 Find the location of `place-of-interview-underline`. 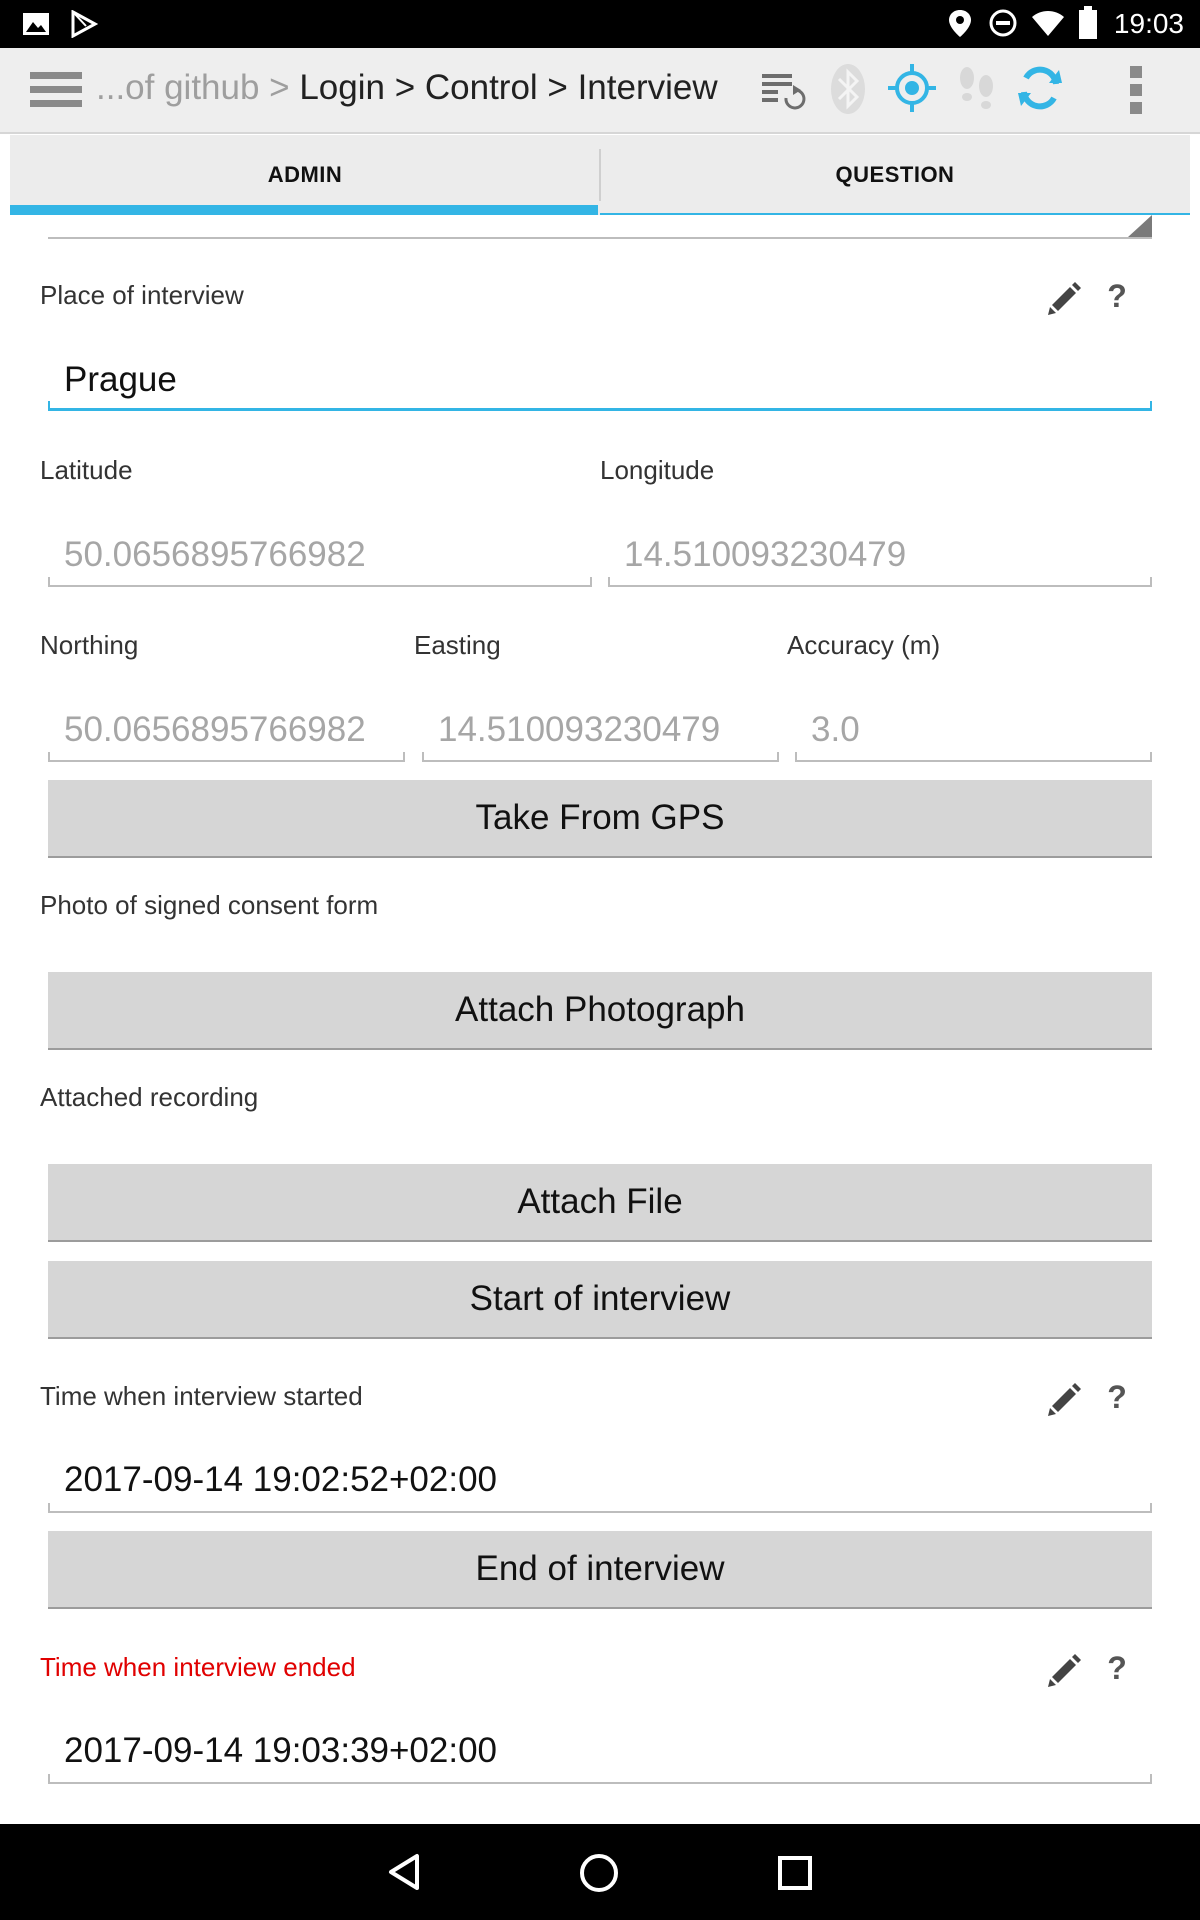

place-of-interview-underline is located at coordinates (600, 406).